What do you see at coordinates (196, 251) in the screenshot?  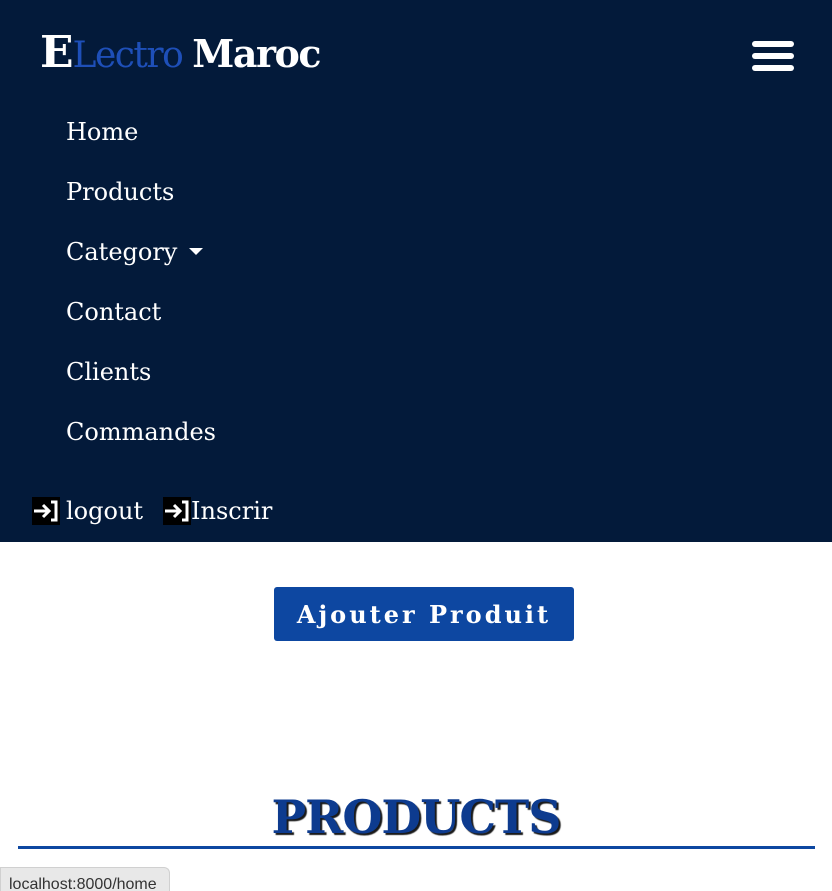 I see `caret-down-icon` at bounding box center [196, 251].